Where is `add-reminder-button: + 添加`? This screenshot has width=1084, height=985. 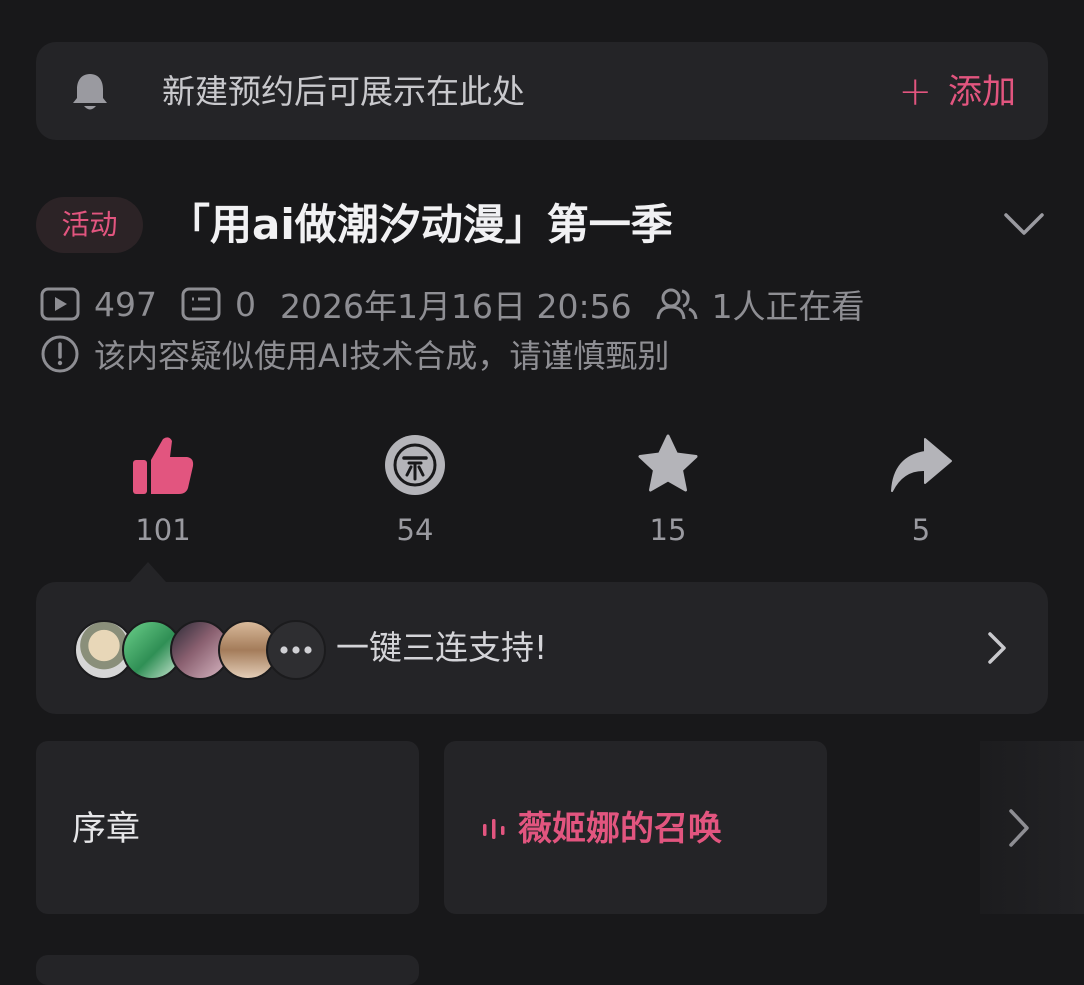
add-reminder-button: + 添加 is located at coordinates (957, 92).